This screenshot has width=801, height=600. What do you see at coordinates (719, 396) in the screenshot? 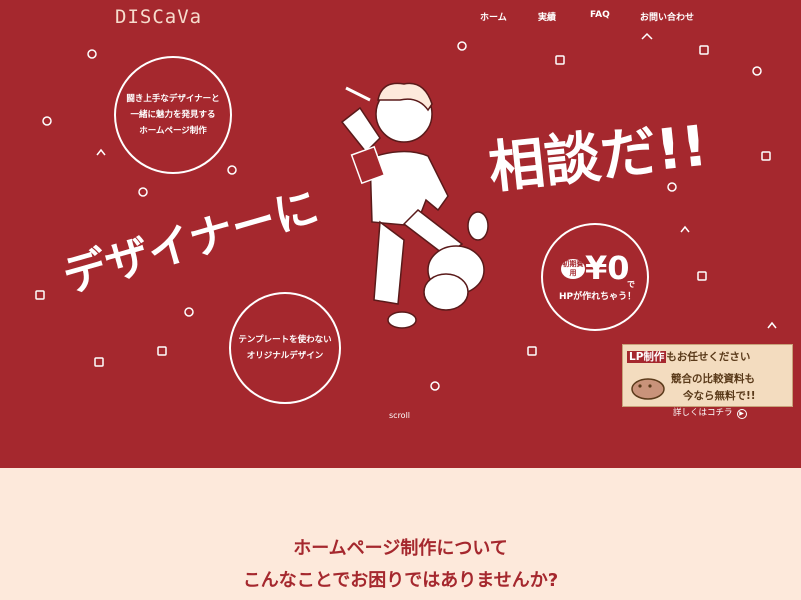
I see `banner-line3: 今なら無料で!!` at bounding box center [719, 396].